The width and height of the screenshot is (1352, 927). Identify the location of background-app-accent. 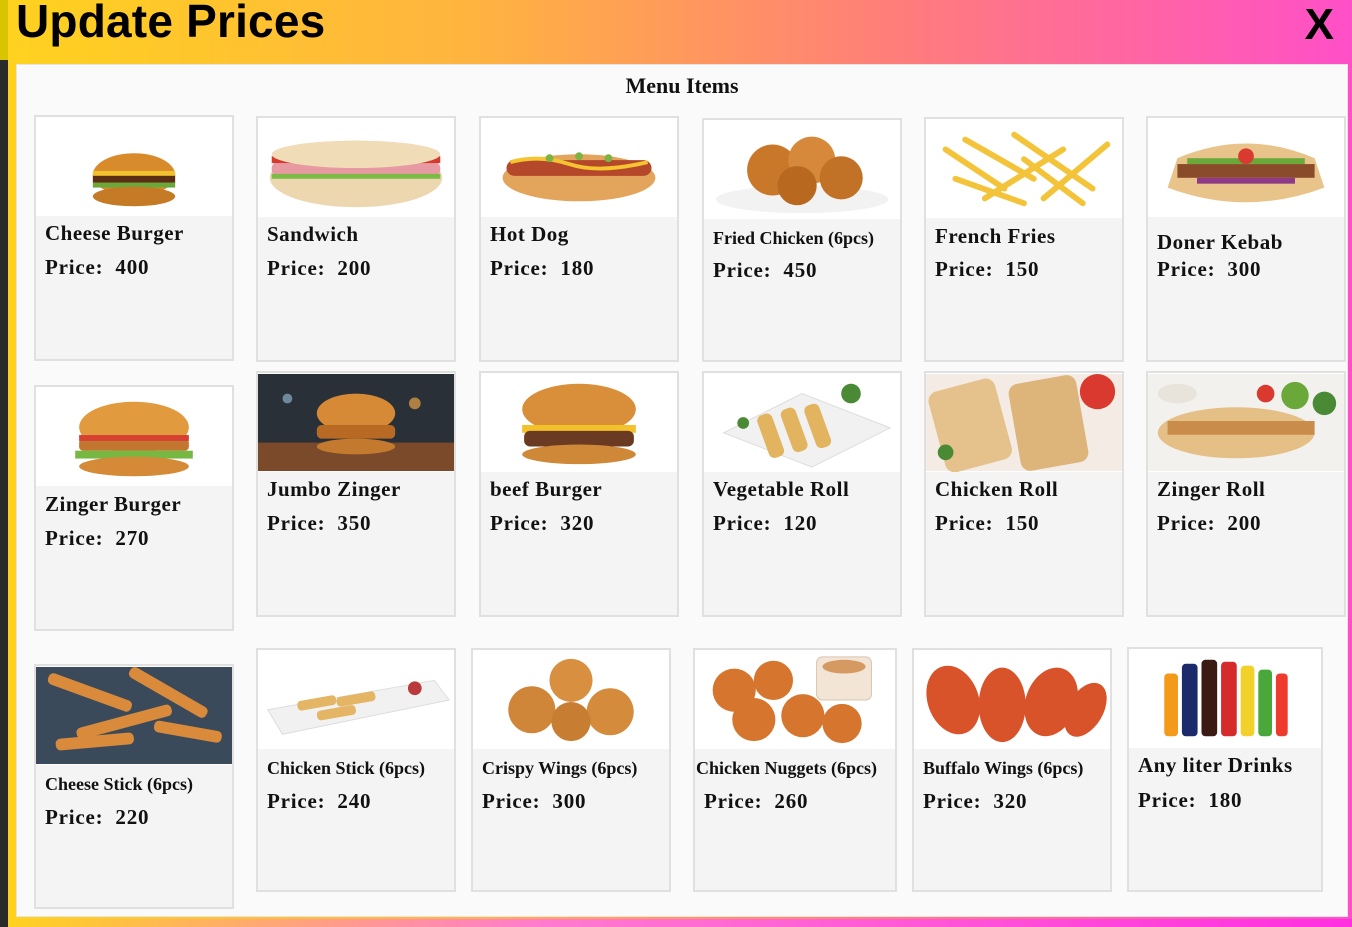
(4, 30).